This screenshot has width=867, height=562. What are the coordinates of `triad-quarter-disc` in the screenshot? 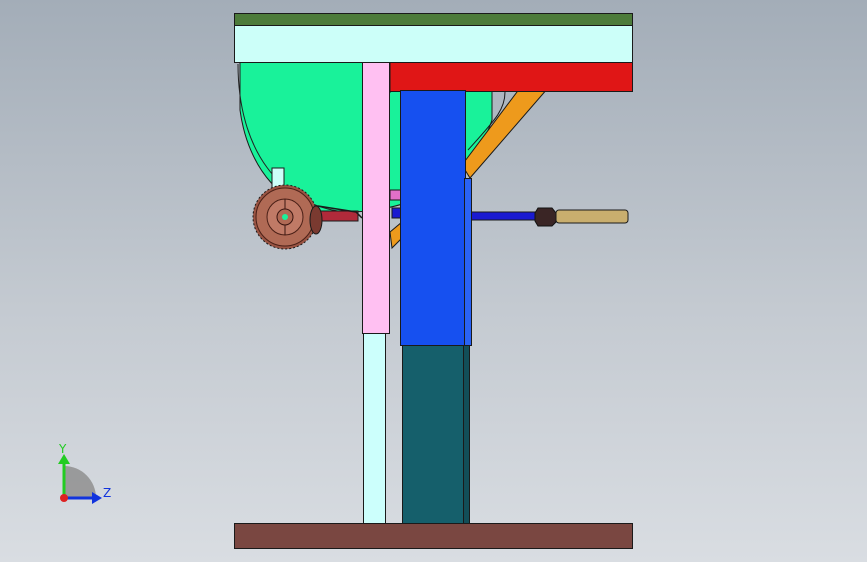 It's located at (80, 482).